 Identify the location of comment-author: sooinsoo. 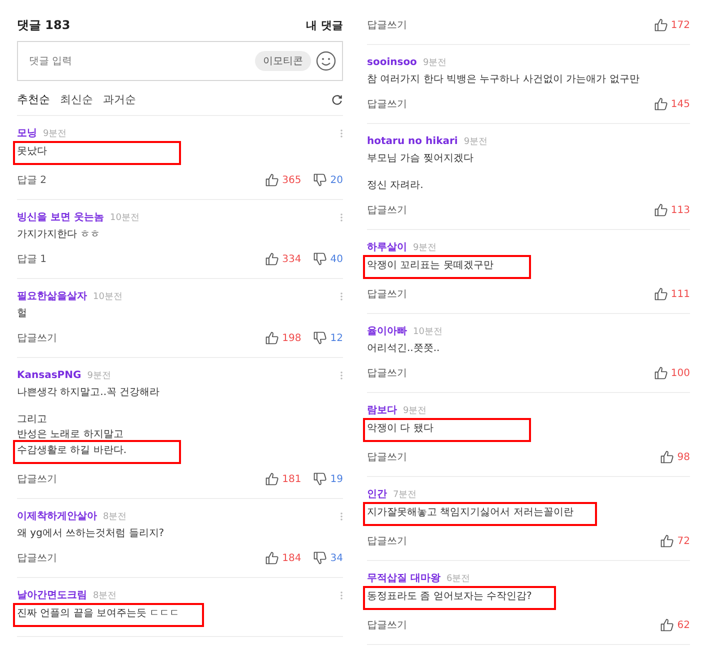
(392, 62).